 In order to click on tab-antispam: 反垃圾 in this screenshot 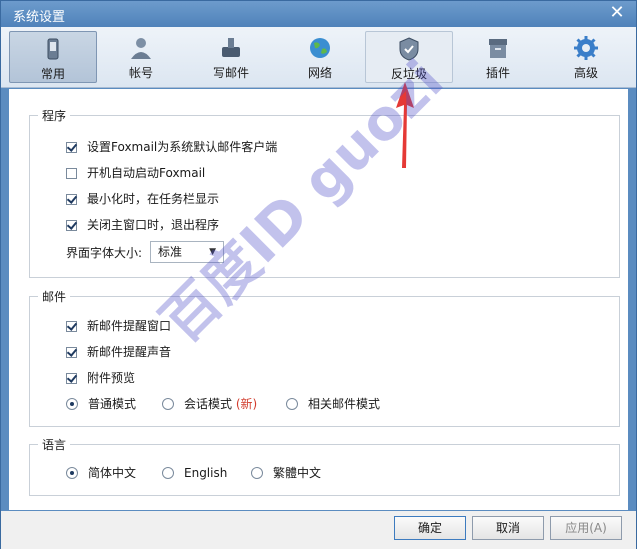, I will do `click(409, 57)`.